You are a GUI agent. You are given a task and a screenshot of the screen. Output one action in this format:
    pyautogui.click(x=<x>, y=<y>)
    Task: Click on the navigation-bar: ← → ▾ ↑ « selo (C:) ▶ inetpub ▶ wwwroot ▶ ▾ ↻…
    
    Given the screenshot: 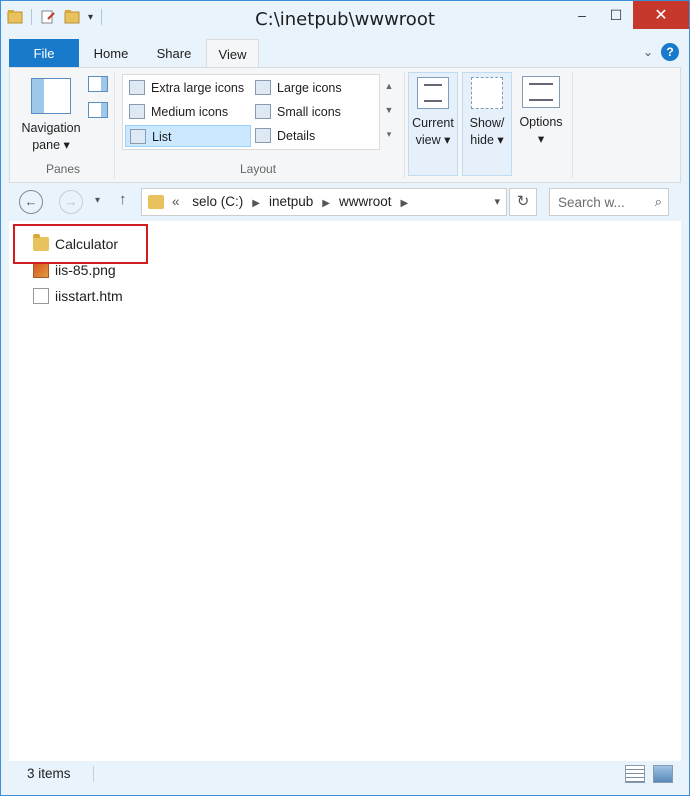 What is the action you would take?
    pyautogui.click(x=345, y=202)
    